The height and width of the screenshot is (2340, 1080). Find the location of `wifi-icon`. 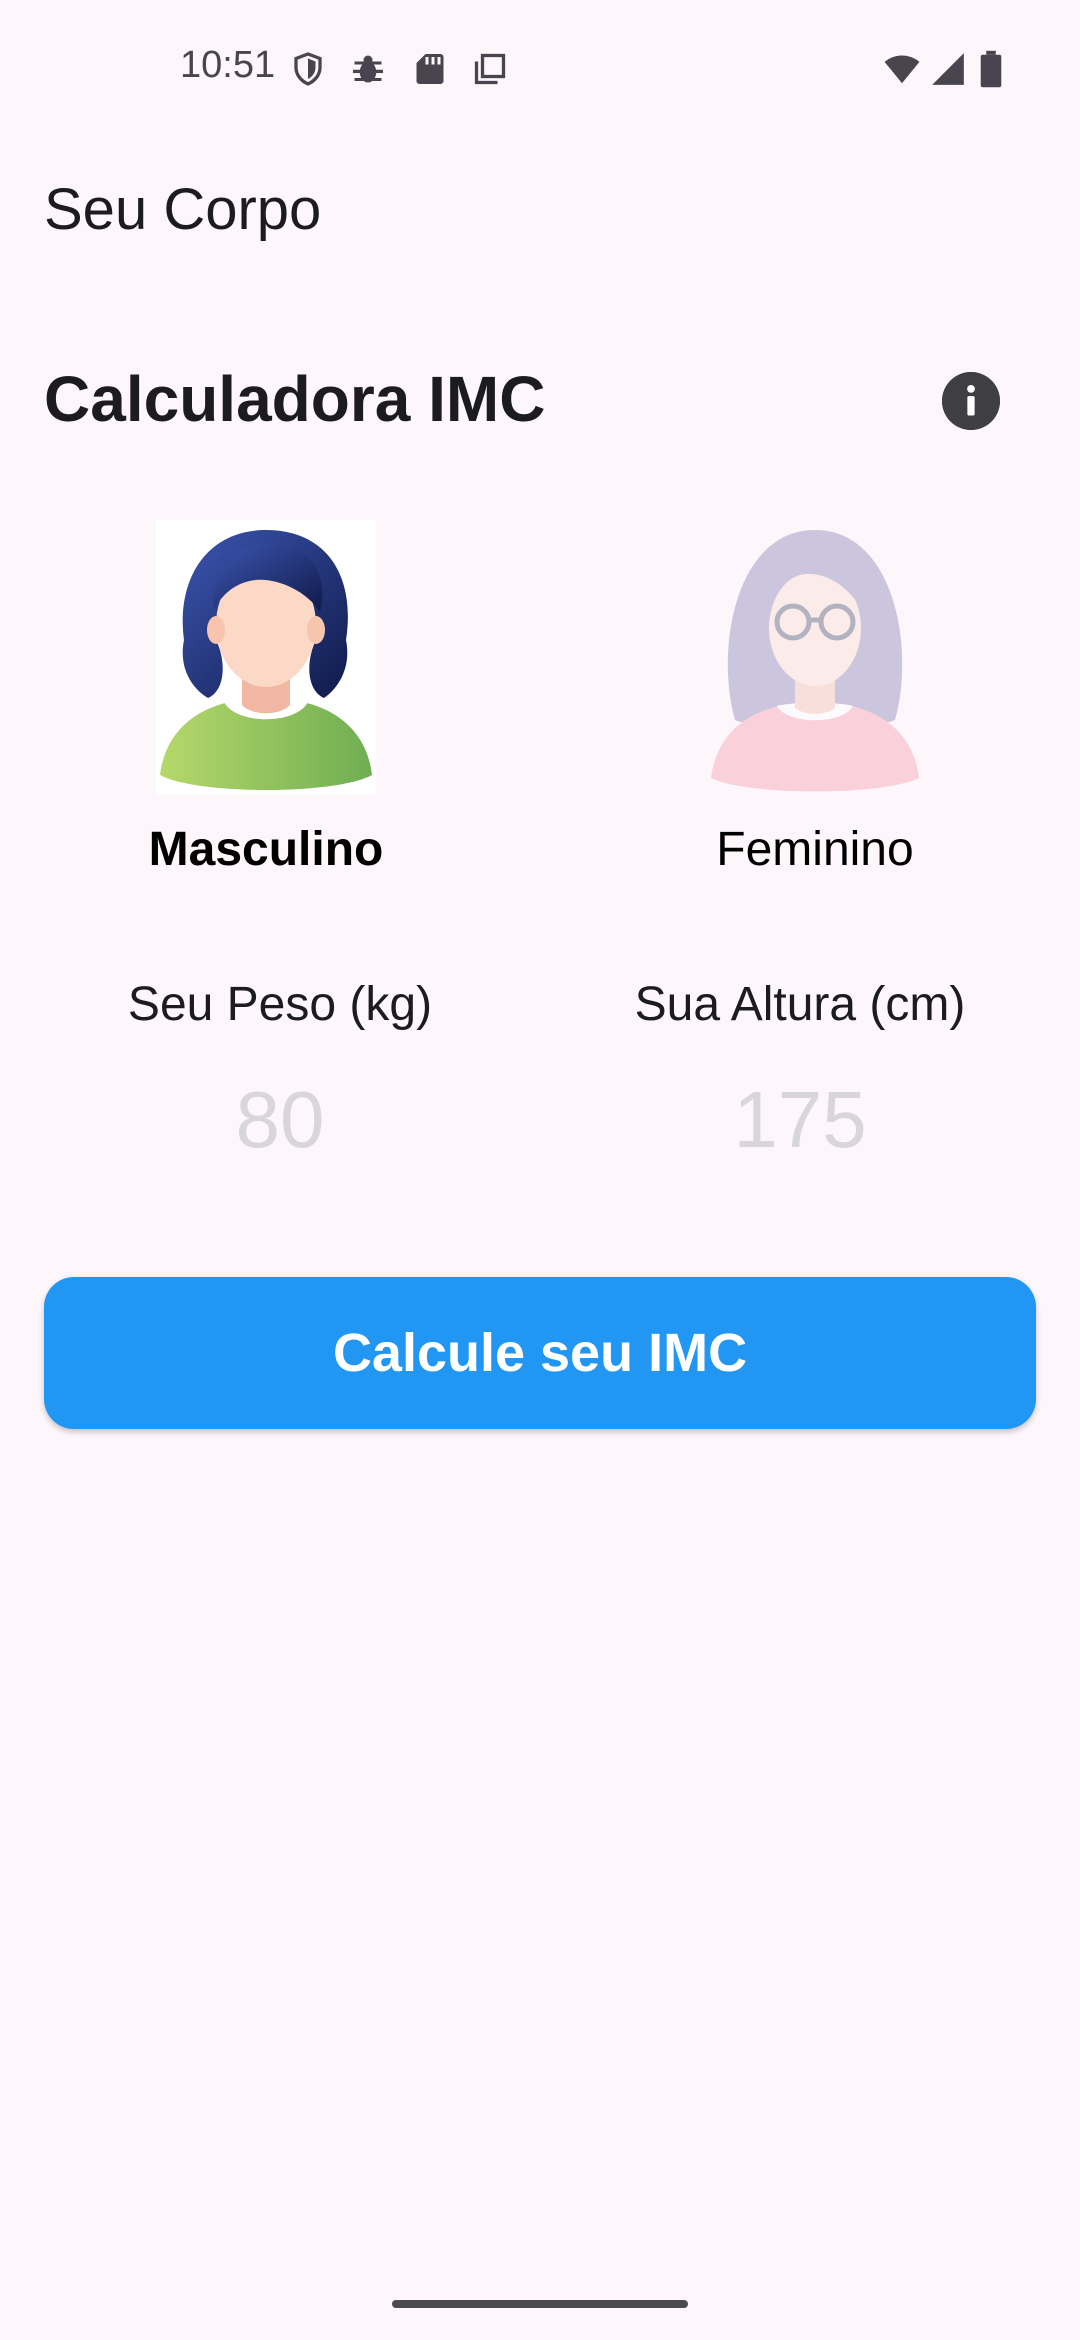

wifi-icon is located at coordinates (902, 69).